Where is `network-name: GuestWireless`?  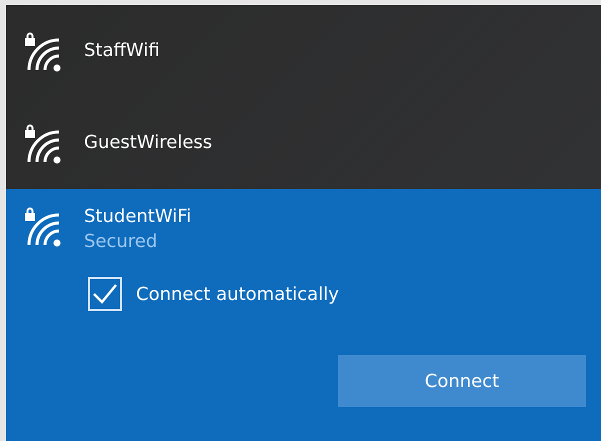
network-name: GuestWireless is located at coordinates (148, 143).